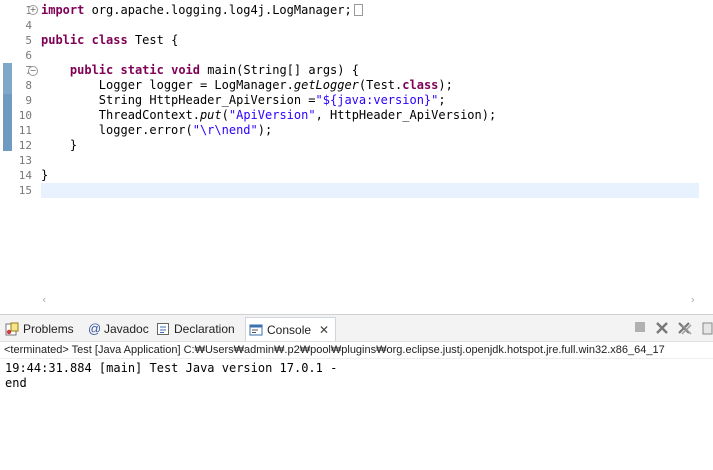 This screenshot has width=713, height=470. What do you see at coordinates (25, 160) in the screenshot?
I see `line-number: 13` at bounding box center [25, 160].